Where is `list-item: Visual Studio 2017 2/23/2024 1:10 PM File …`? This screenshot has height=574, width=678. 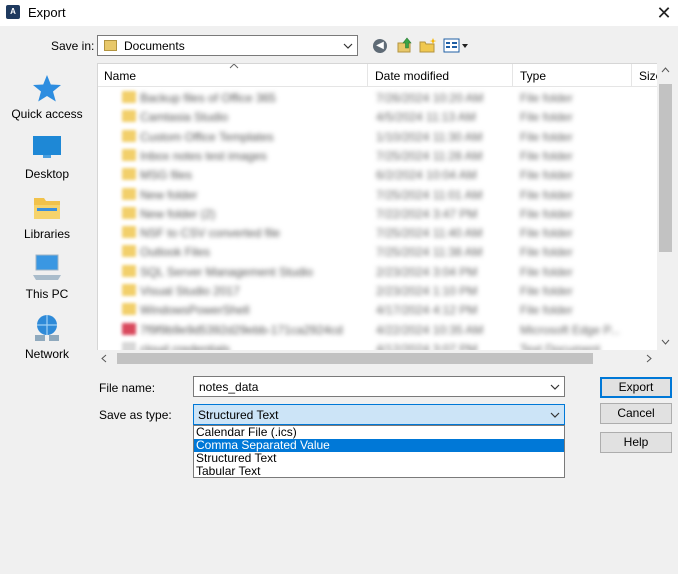
list-item: Visual Studio 2017 2/23/2024 1:10 PM File … is located at coordinates (377, 290).